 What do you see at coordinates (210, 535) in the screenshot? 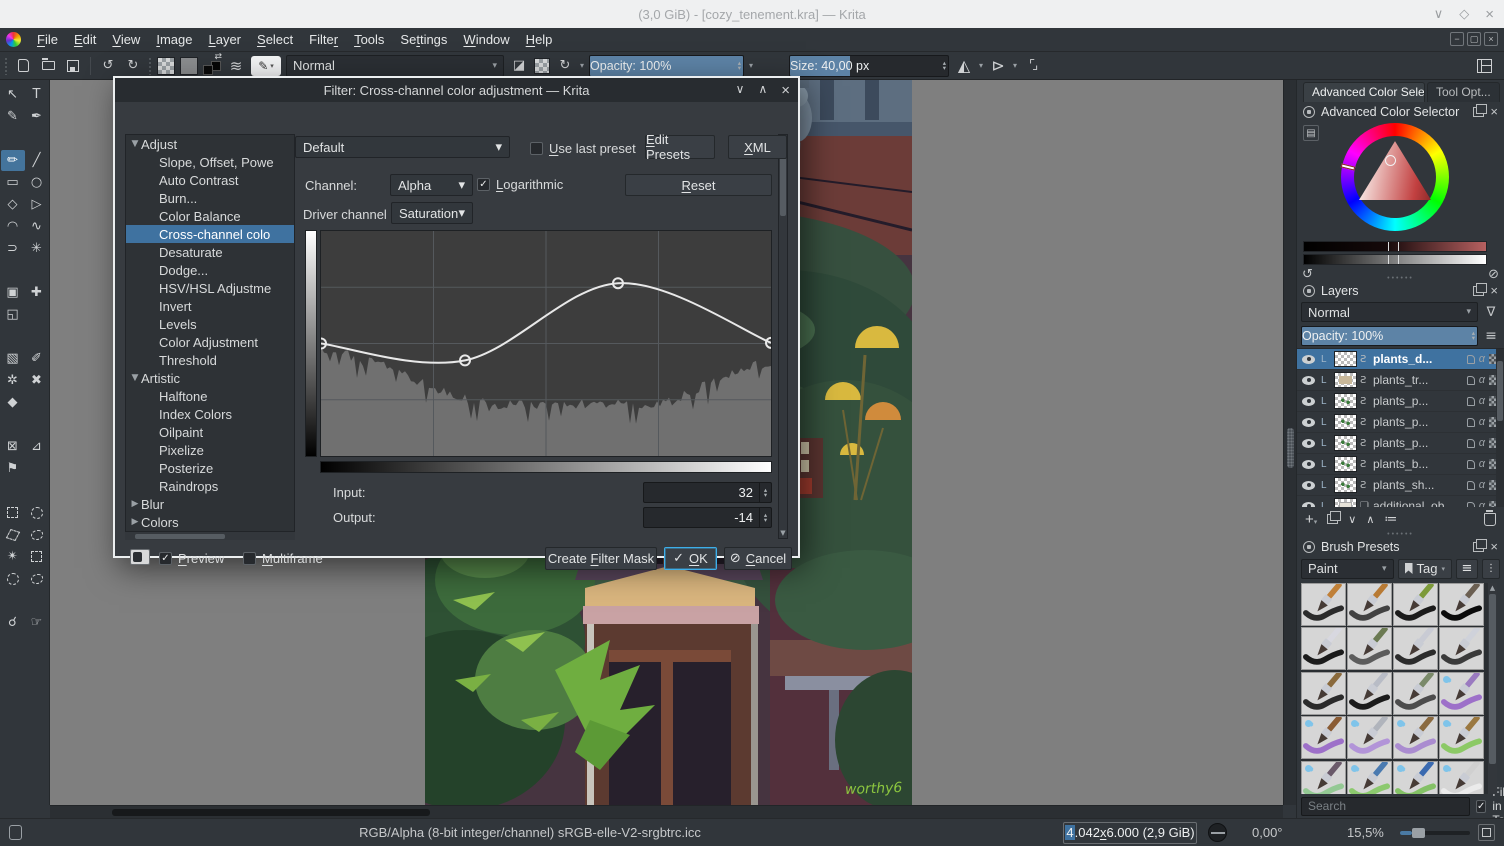
I see `filter-list-hscrollbar` at bounding box center [210, 535].